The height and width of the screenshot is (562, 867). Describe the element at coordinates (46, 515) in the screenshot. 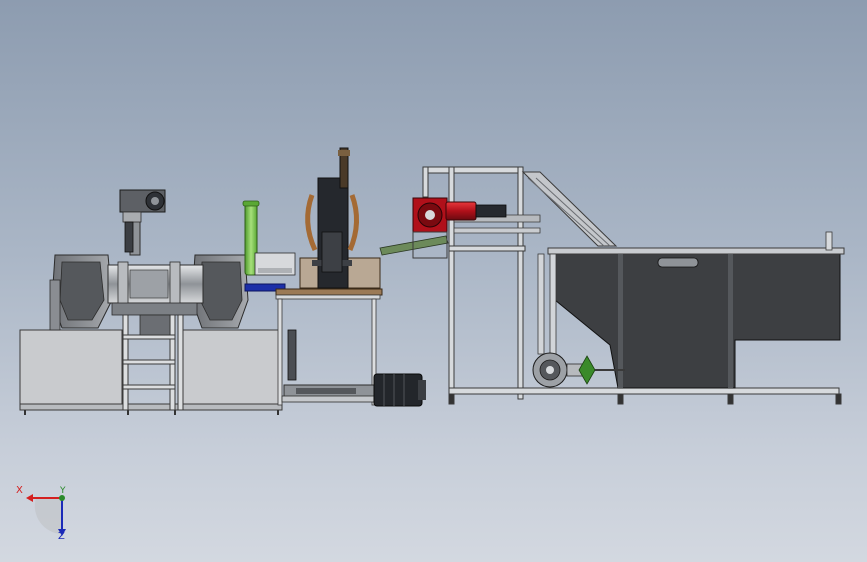

I see `orientation-triad` at that location.